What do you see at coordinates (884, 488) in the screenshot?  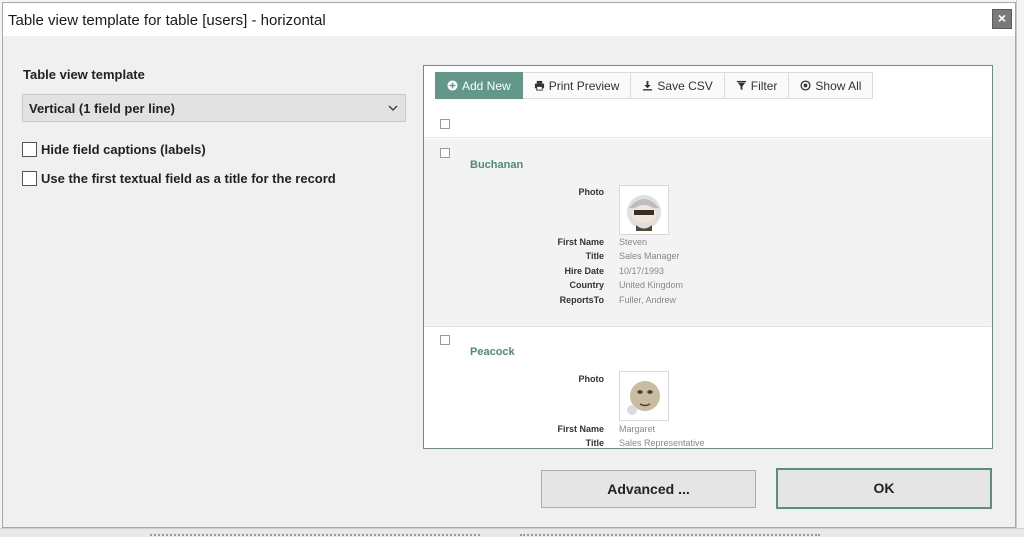 I see `ok-button: OK` at bounding box center [884, 488].